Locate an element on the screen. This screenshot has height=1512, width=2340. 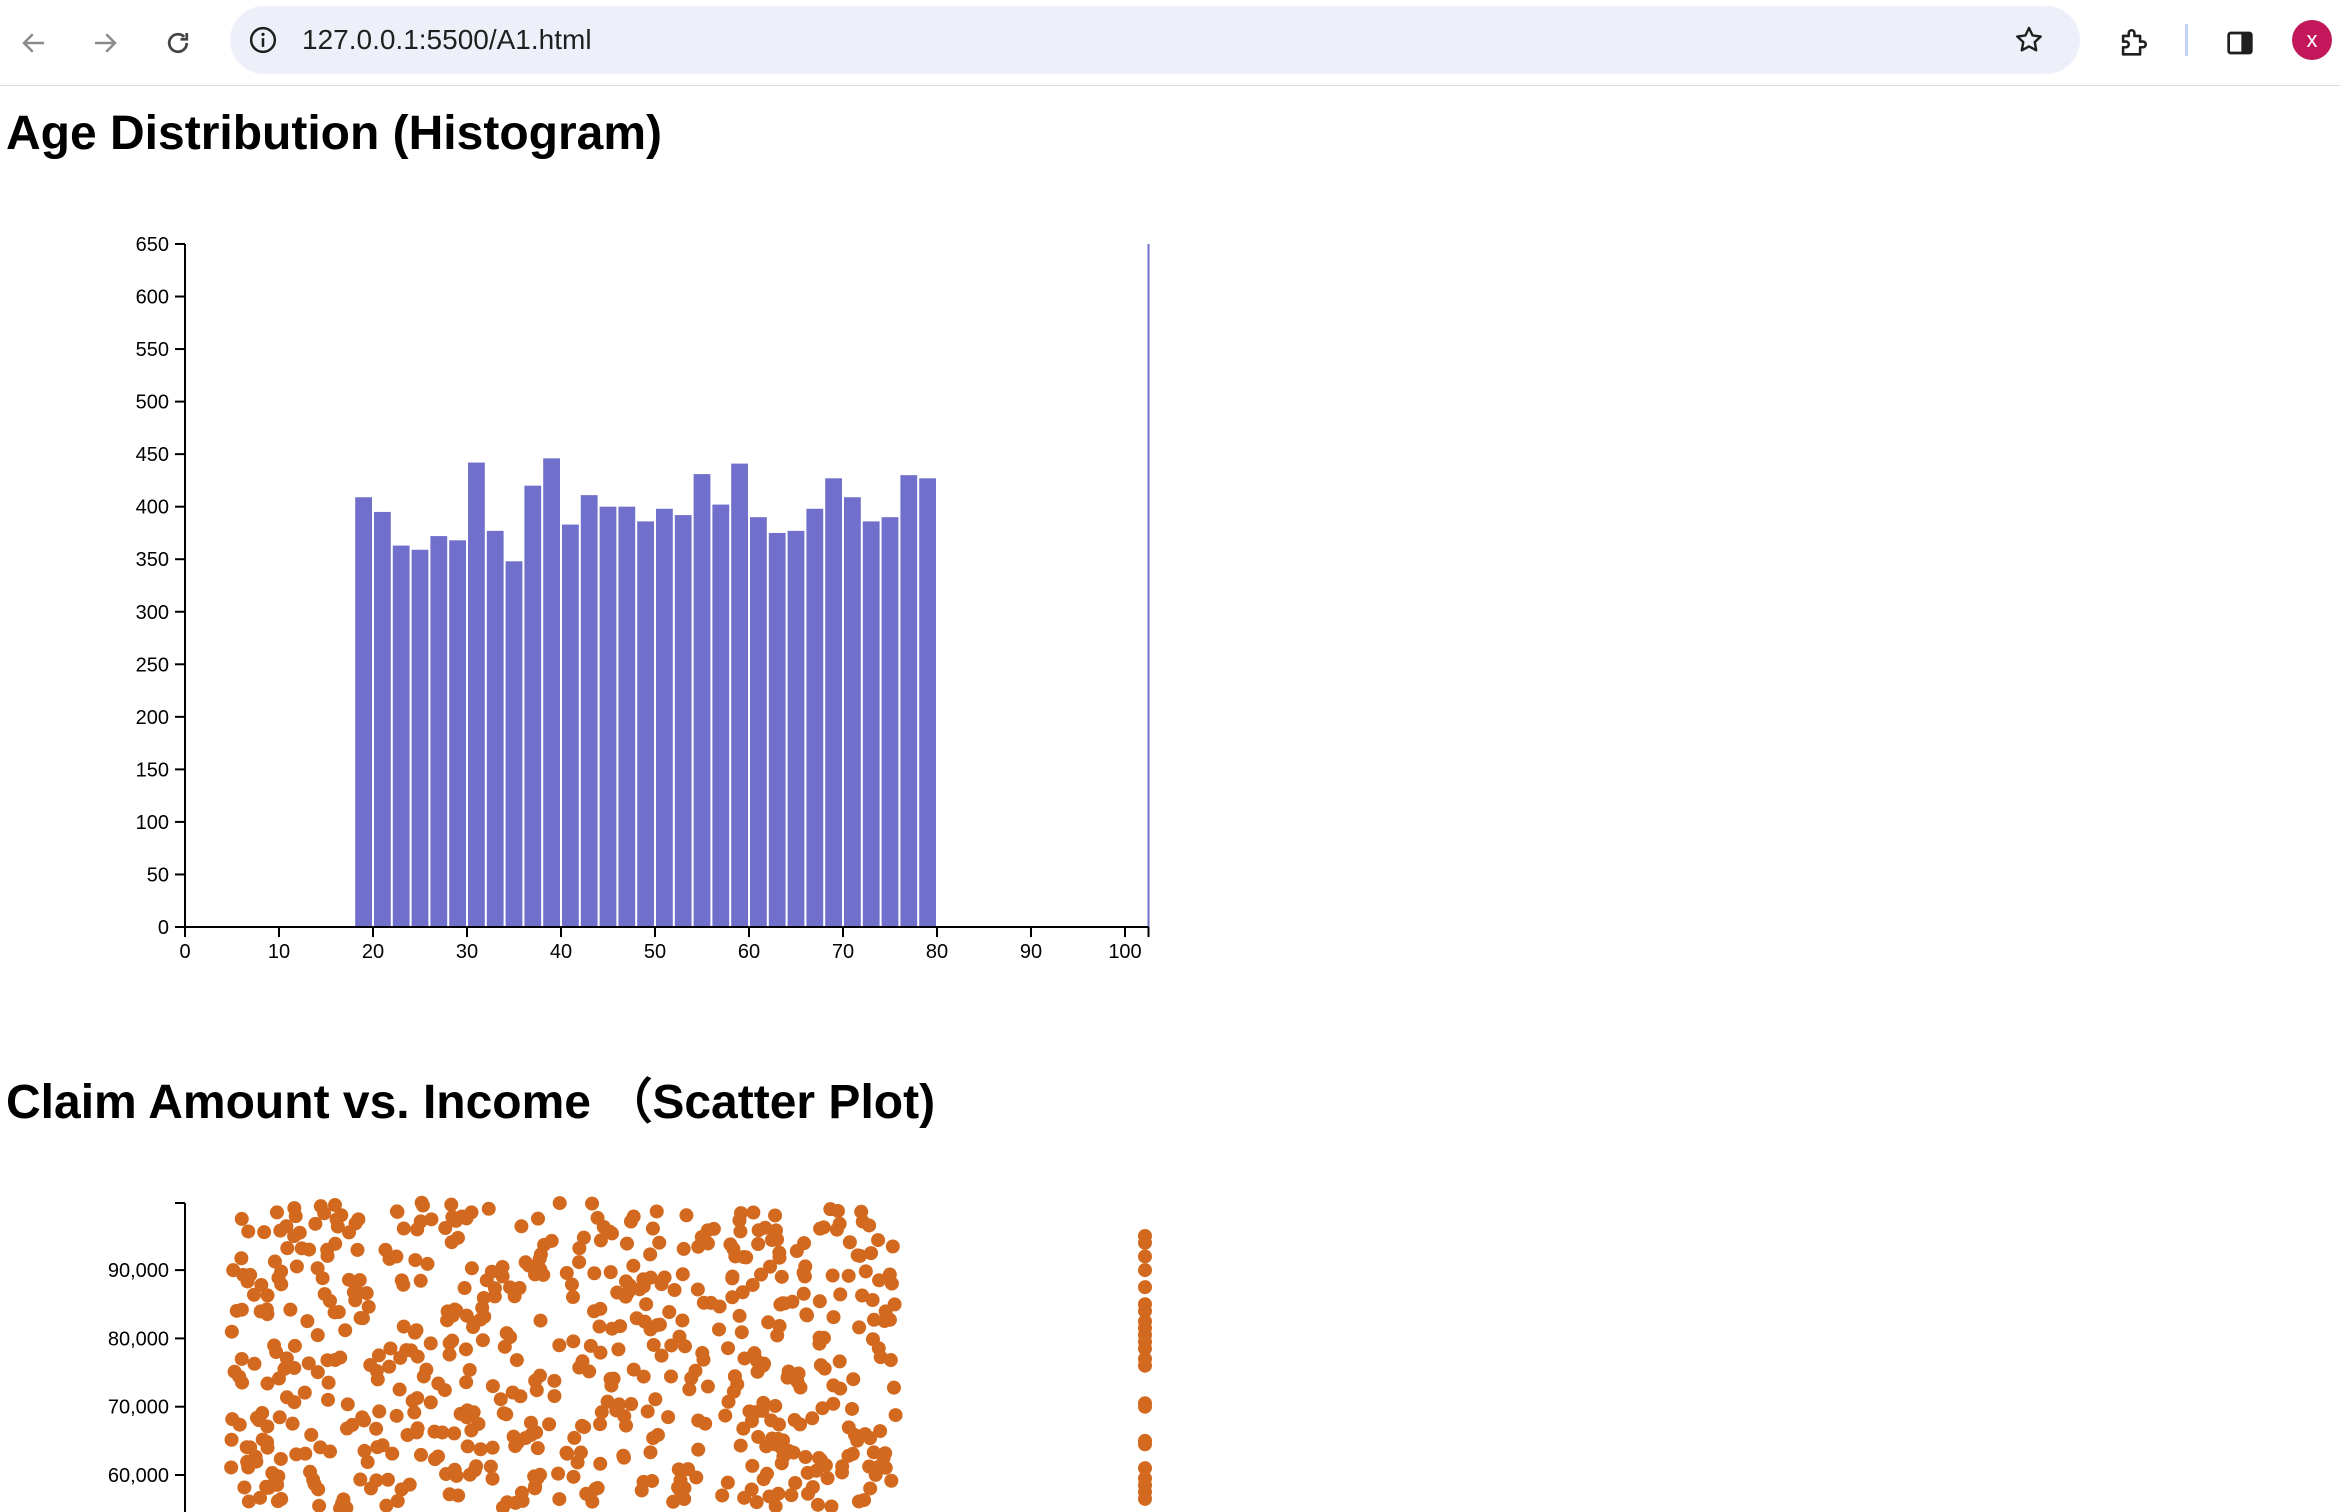
forward-arrow-icon is located at coordinates (106, 43).